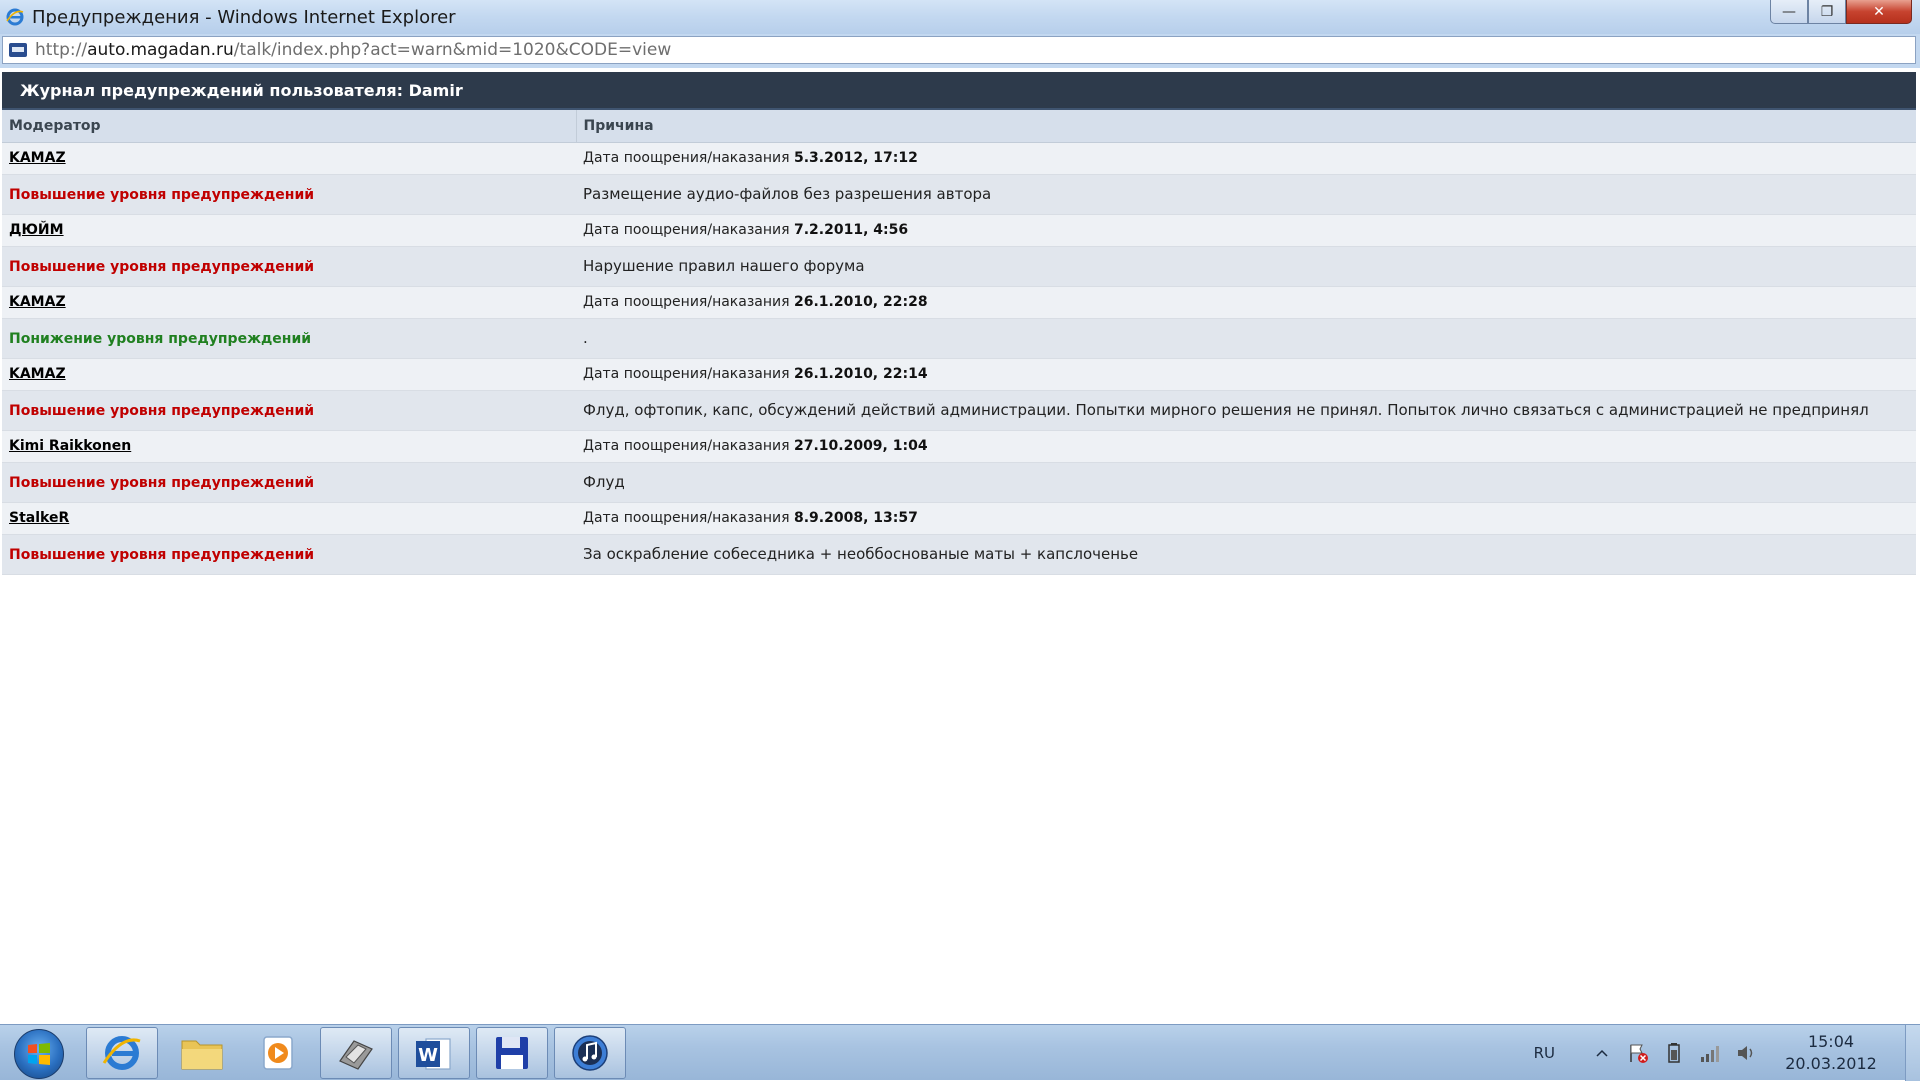 The height and width of the screenshot is (1081, 1920). I want to click on table-header-row: Модератор Причина, so click(959, 126).